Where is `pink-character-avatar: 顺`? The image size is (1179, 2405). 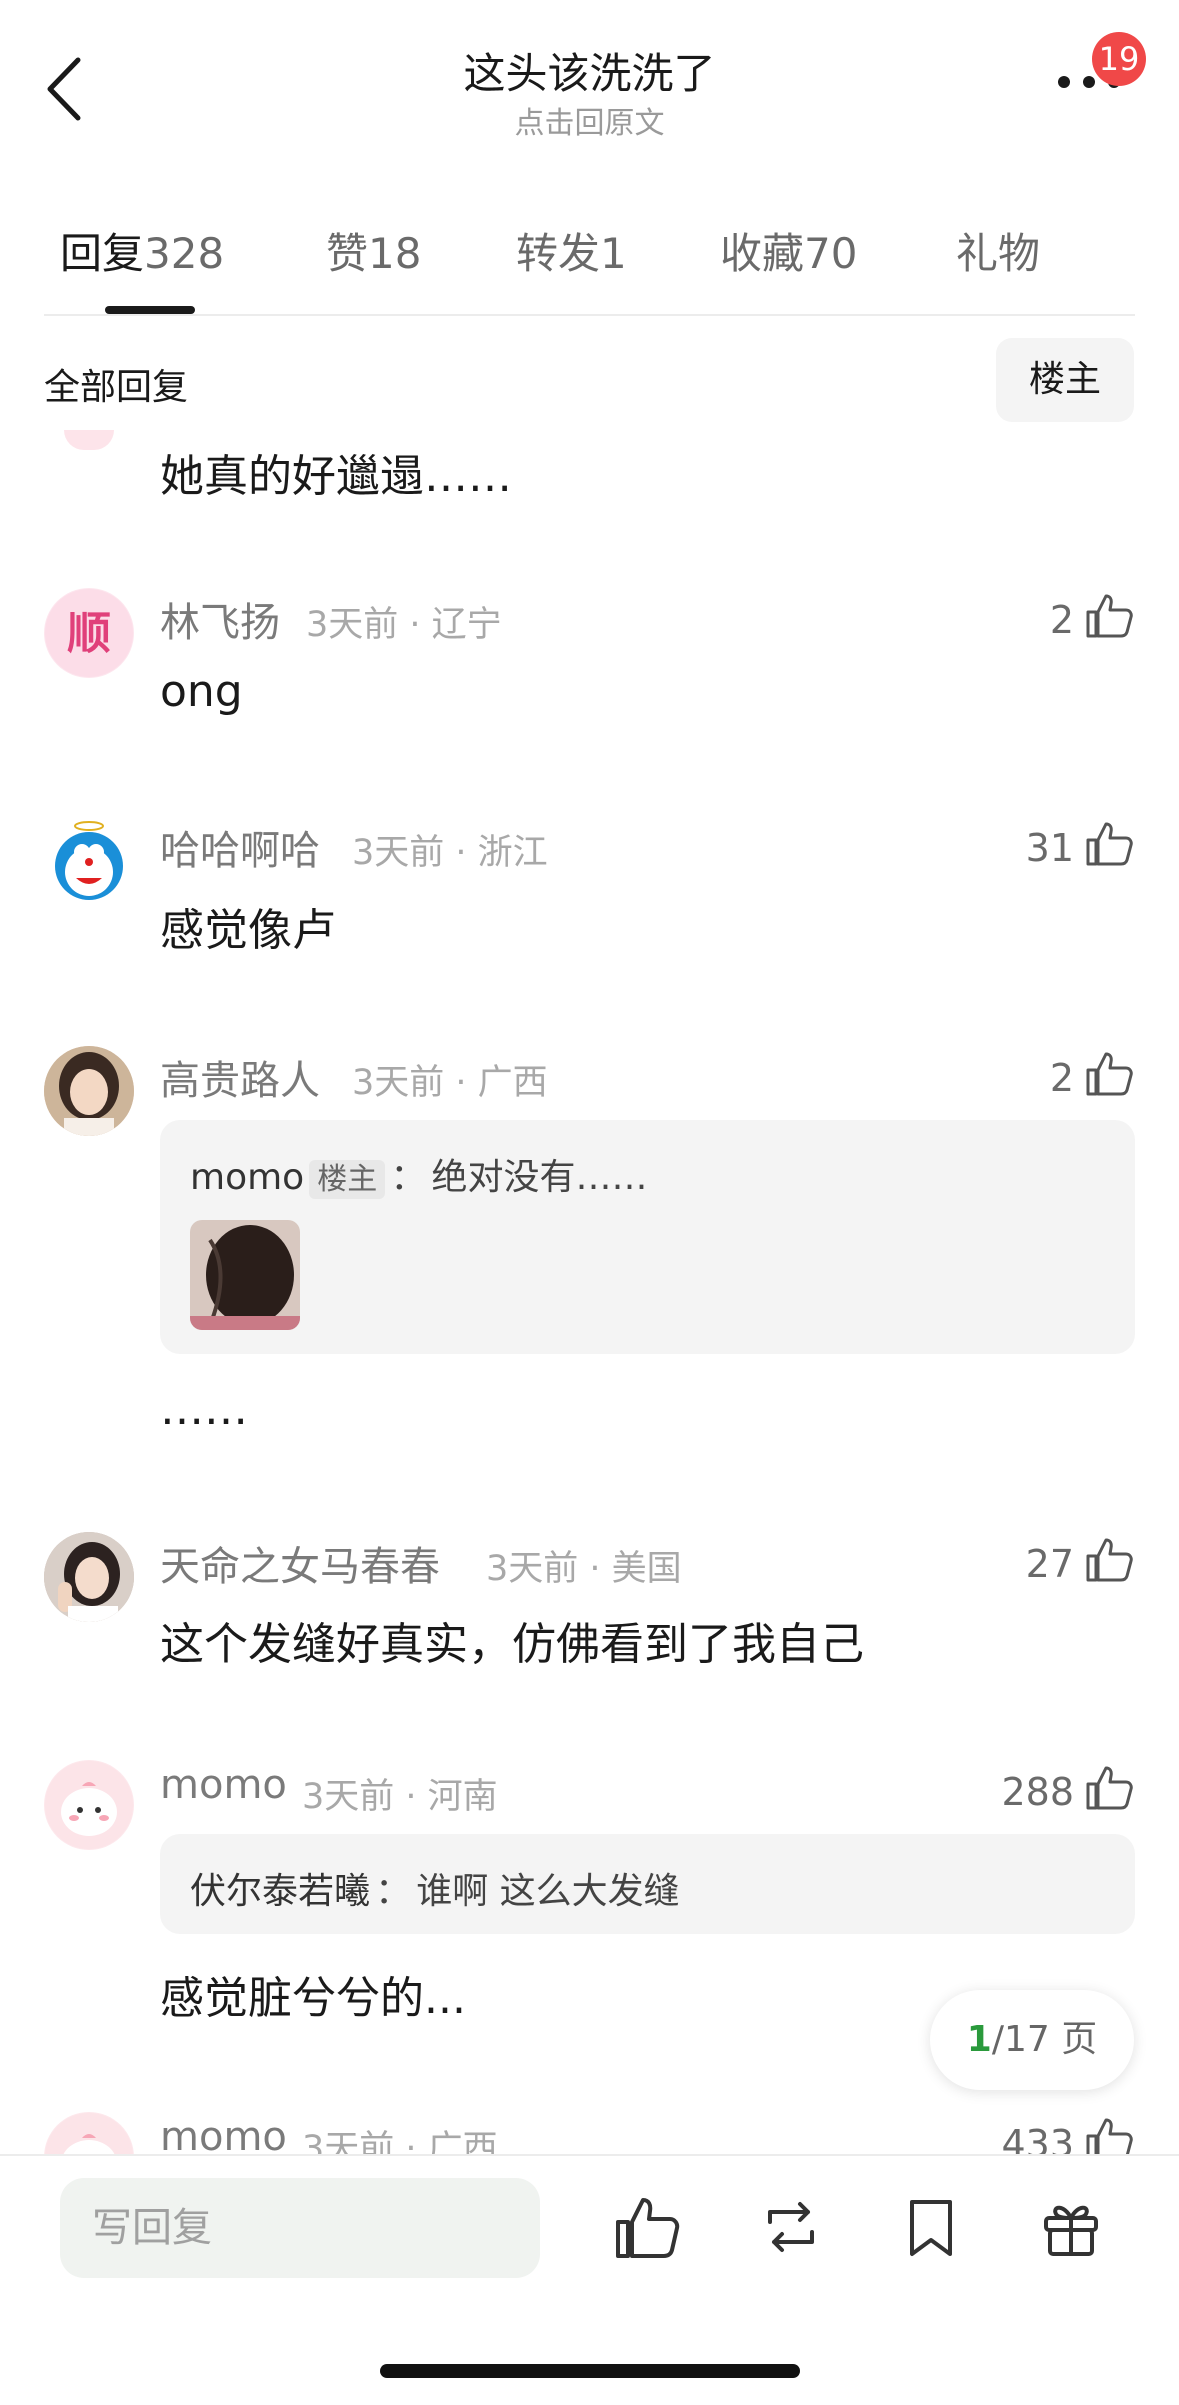
pink-character-avatar: 顺 is located at coordinates (89, 633).